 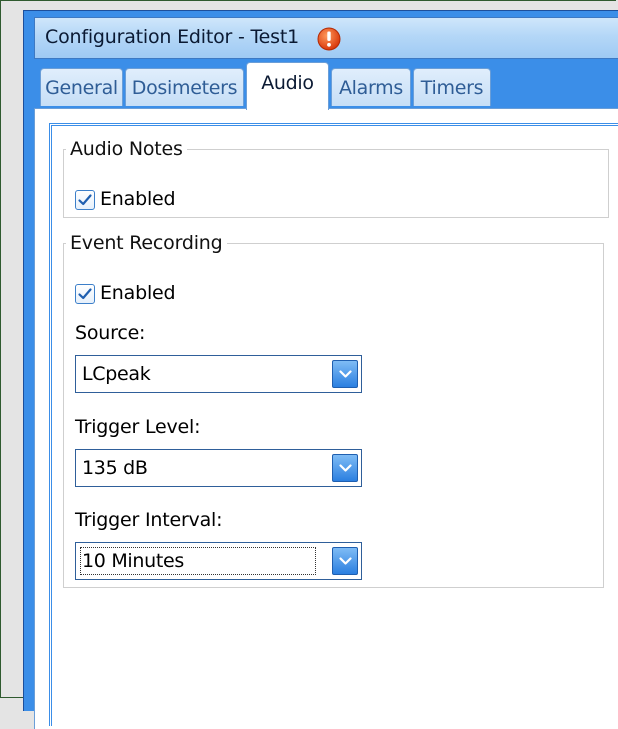 I want to click on tab-alarms: Alarms, so click(x=371, y=87).